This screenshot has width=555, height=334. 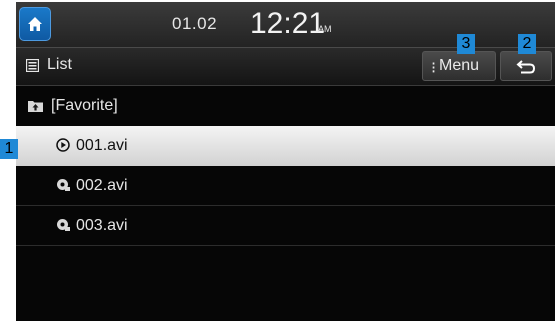 I want to click on home-button, so click(x=35, y=24).